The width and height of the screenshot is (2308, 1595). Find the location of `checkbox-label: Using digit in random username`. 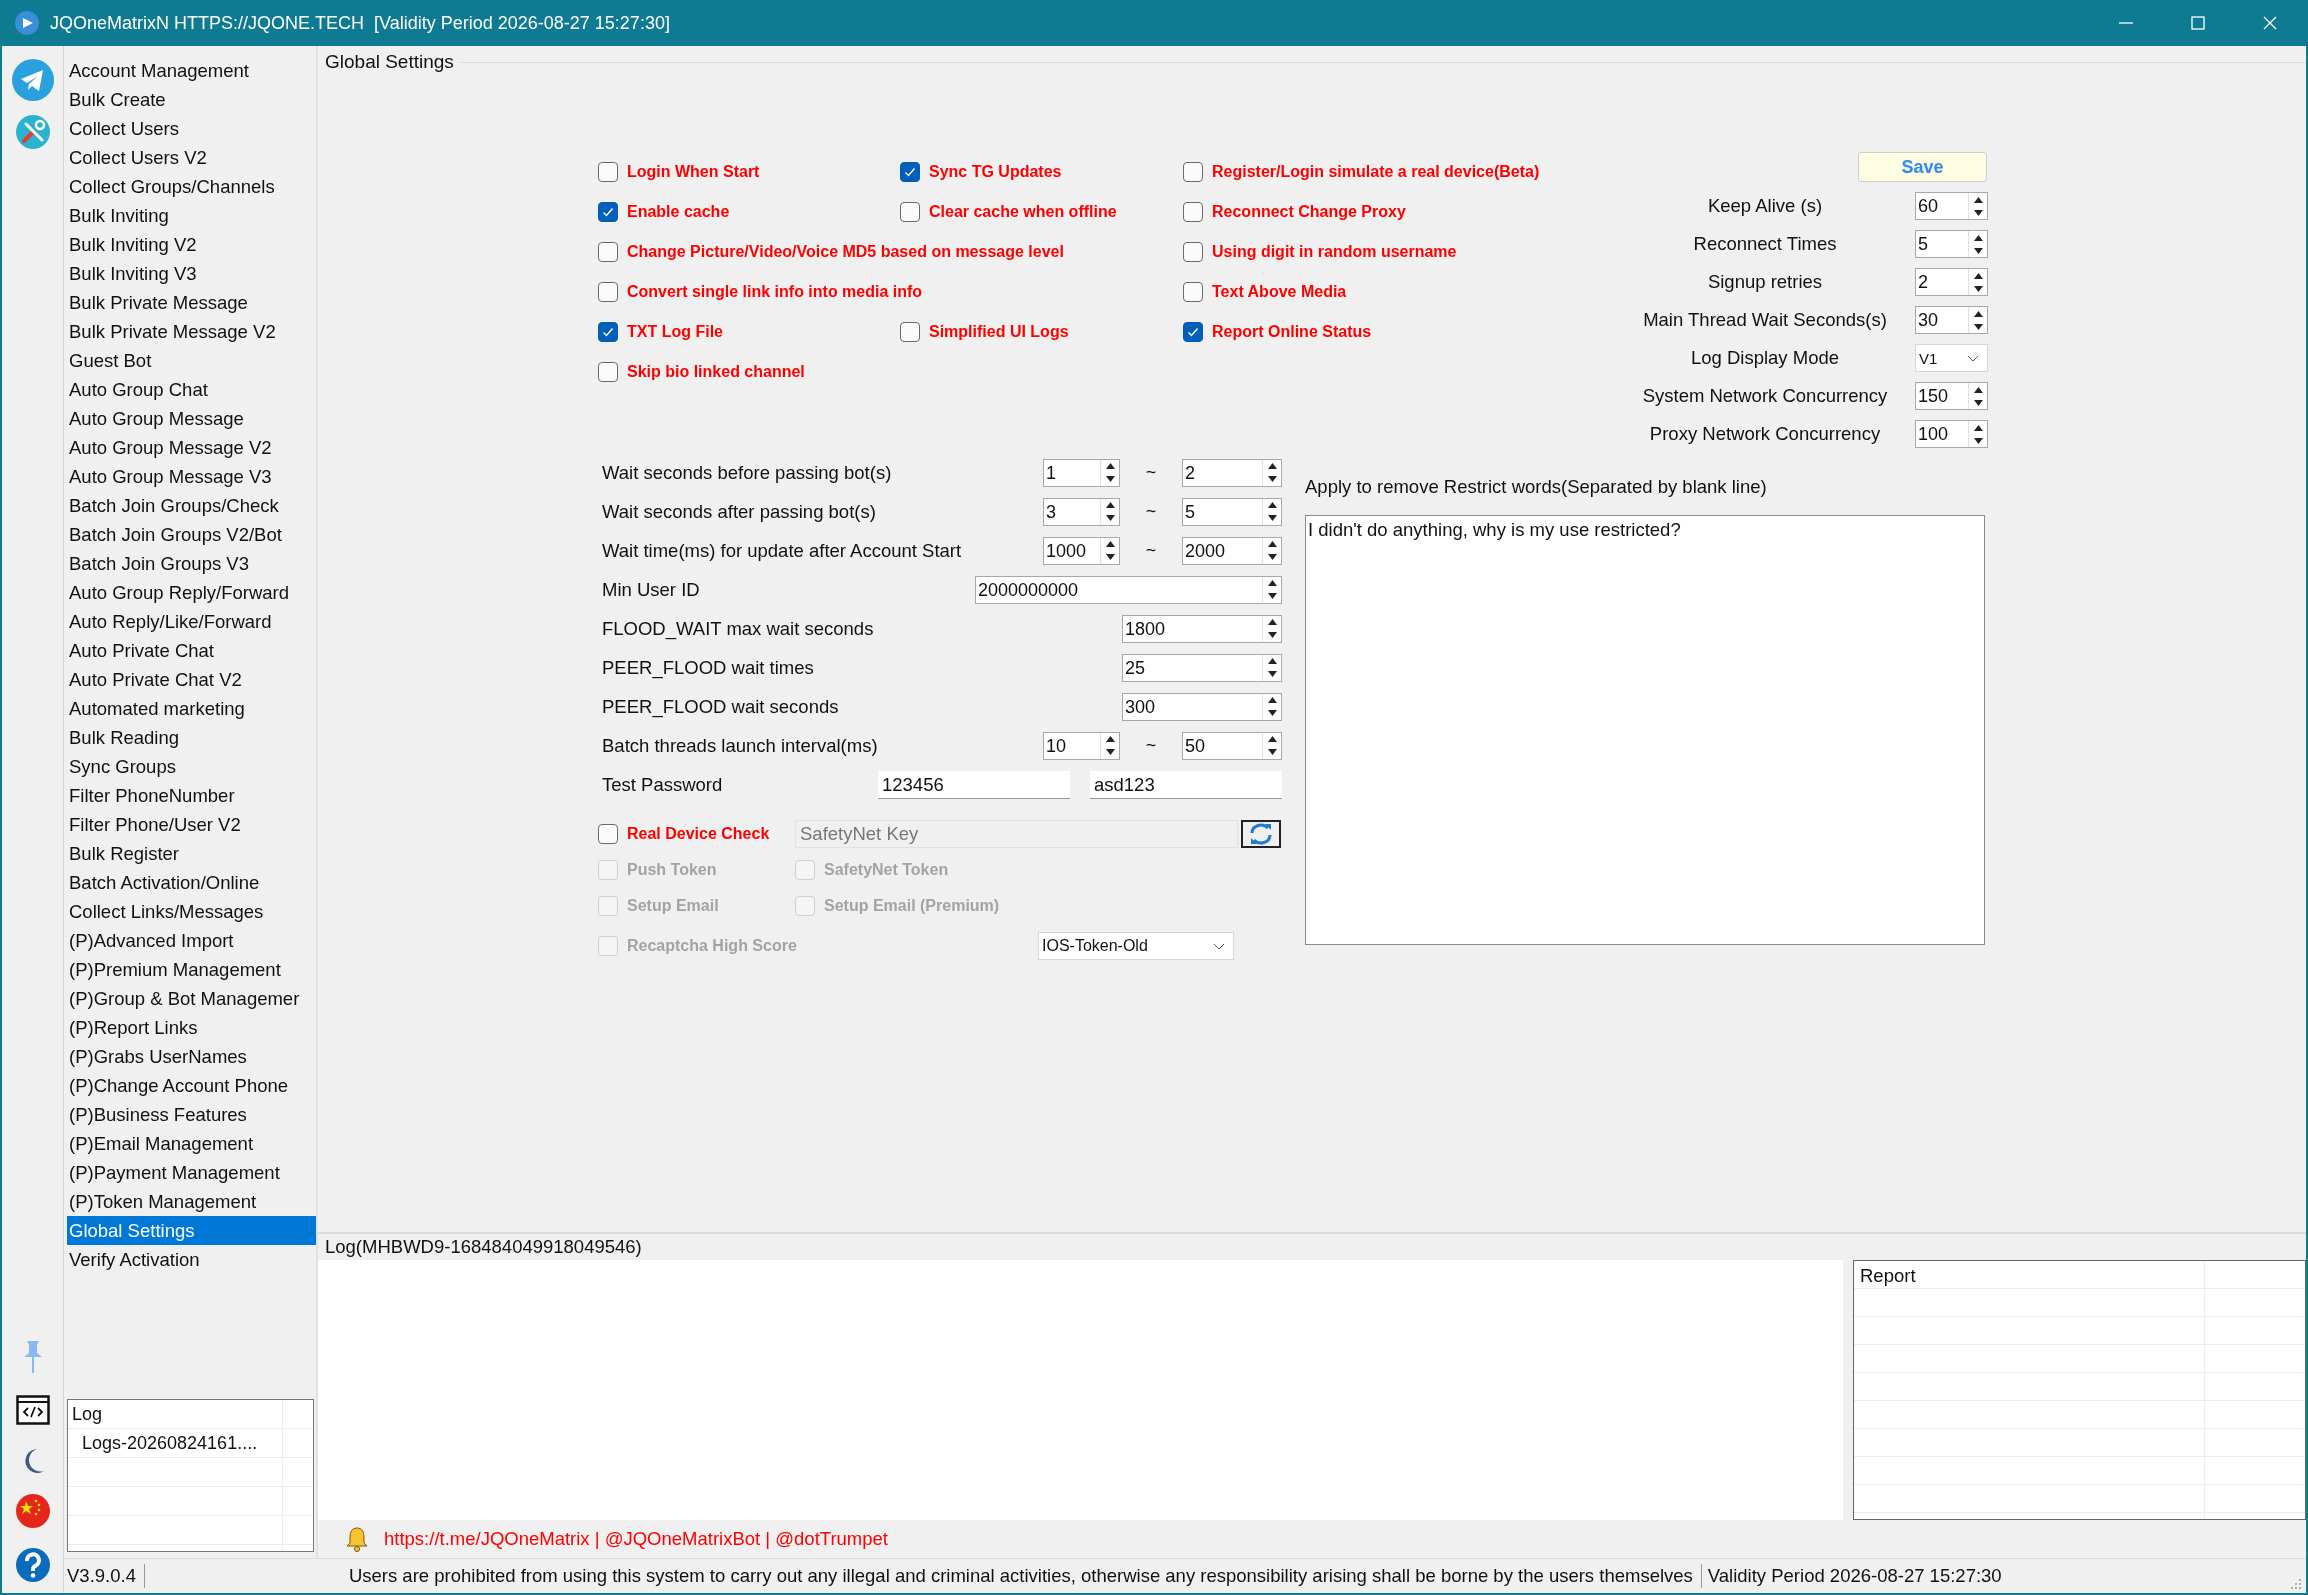

checkbox-label: Using digit in random username is located at coordinates (1334, 252).